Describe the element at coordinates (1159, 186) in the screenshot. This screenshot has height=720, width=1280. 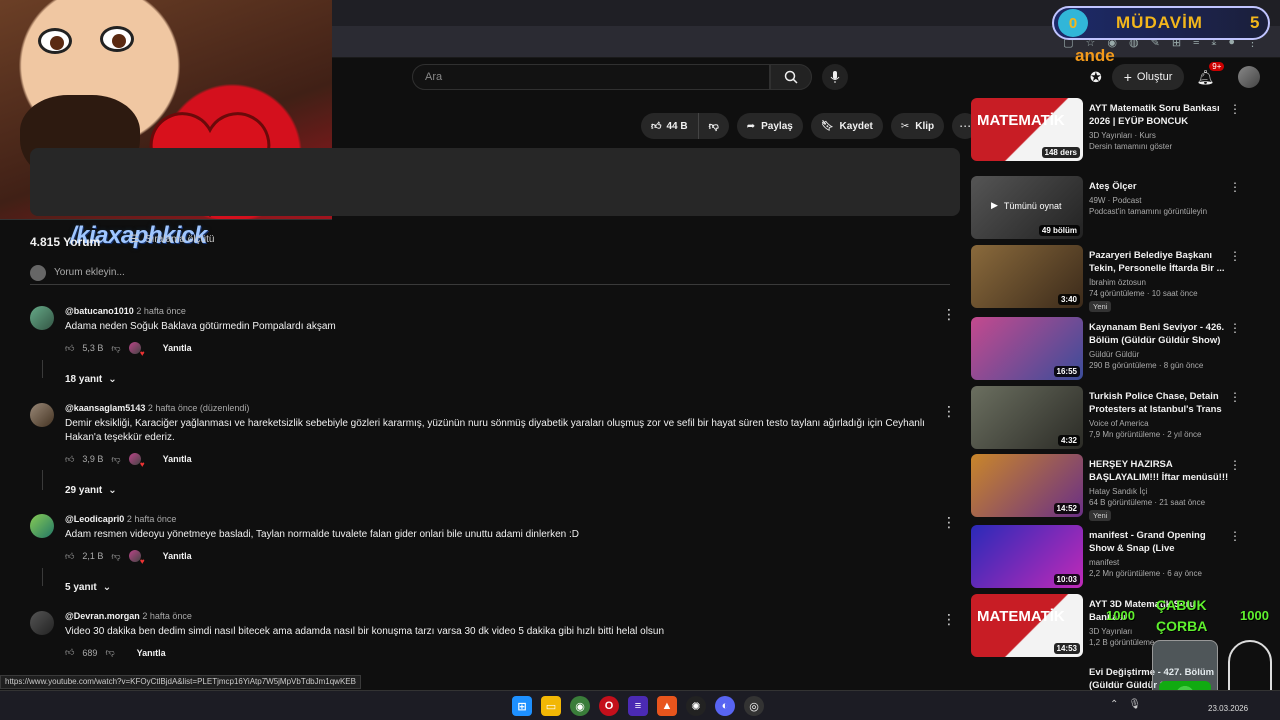
I see `video-title: Ateş Ölçer` at that location.